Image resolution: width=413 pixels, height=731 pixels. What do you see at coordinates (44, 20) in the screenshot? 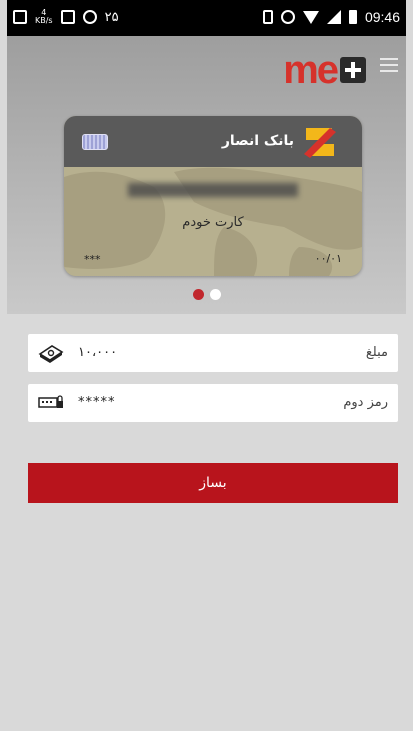
I see `kbs-unit: KB/s` at bounding box center [44, 20].